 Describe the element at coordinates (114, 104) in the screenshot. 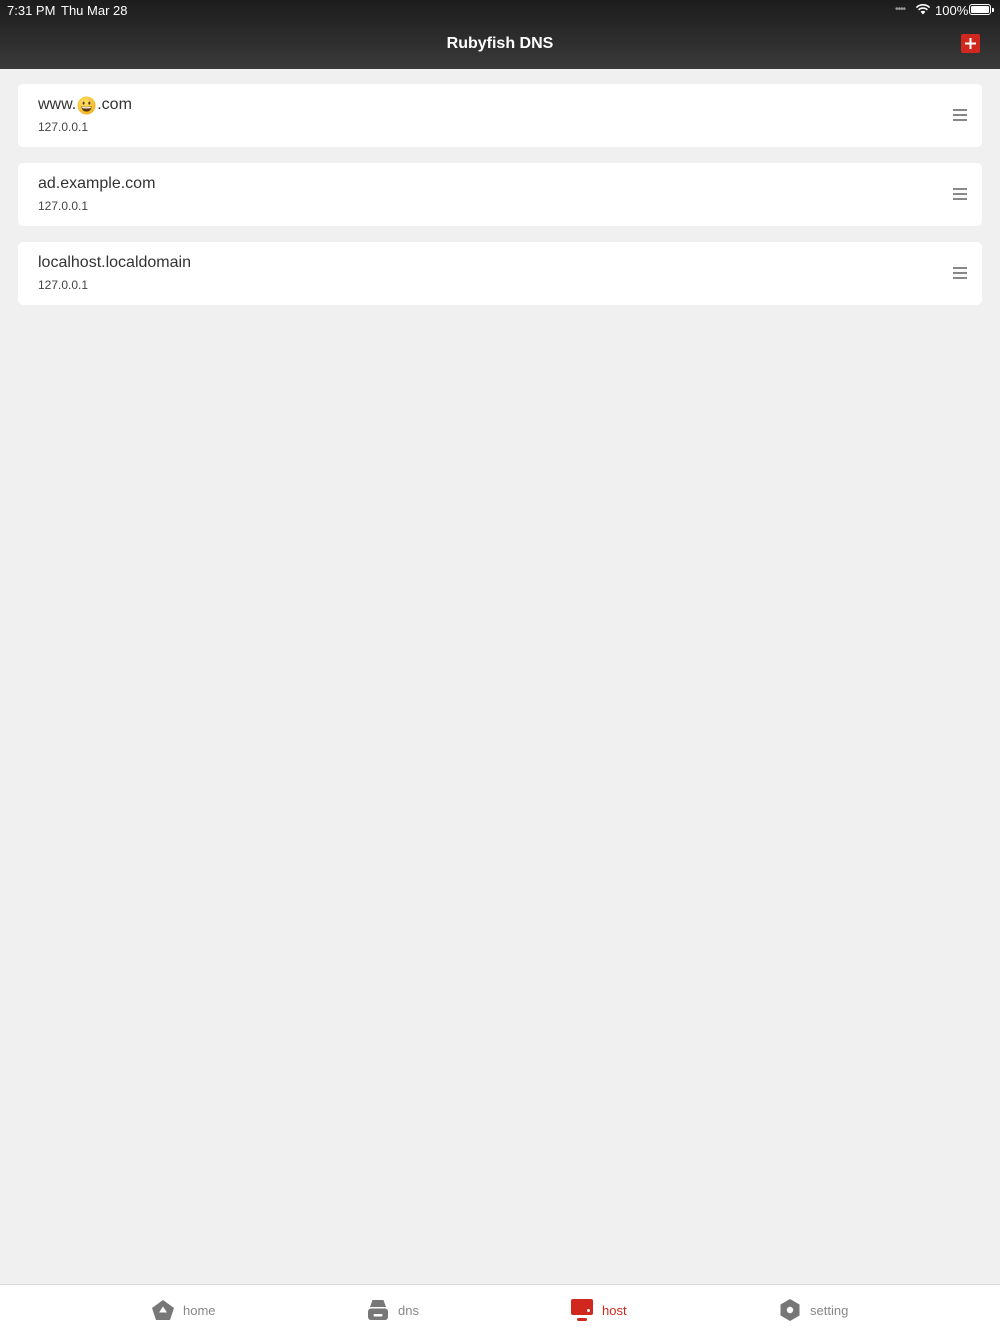

I see `host-domain-suffix: .com` at that location.